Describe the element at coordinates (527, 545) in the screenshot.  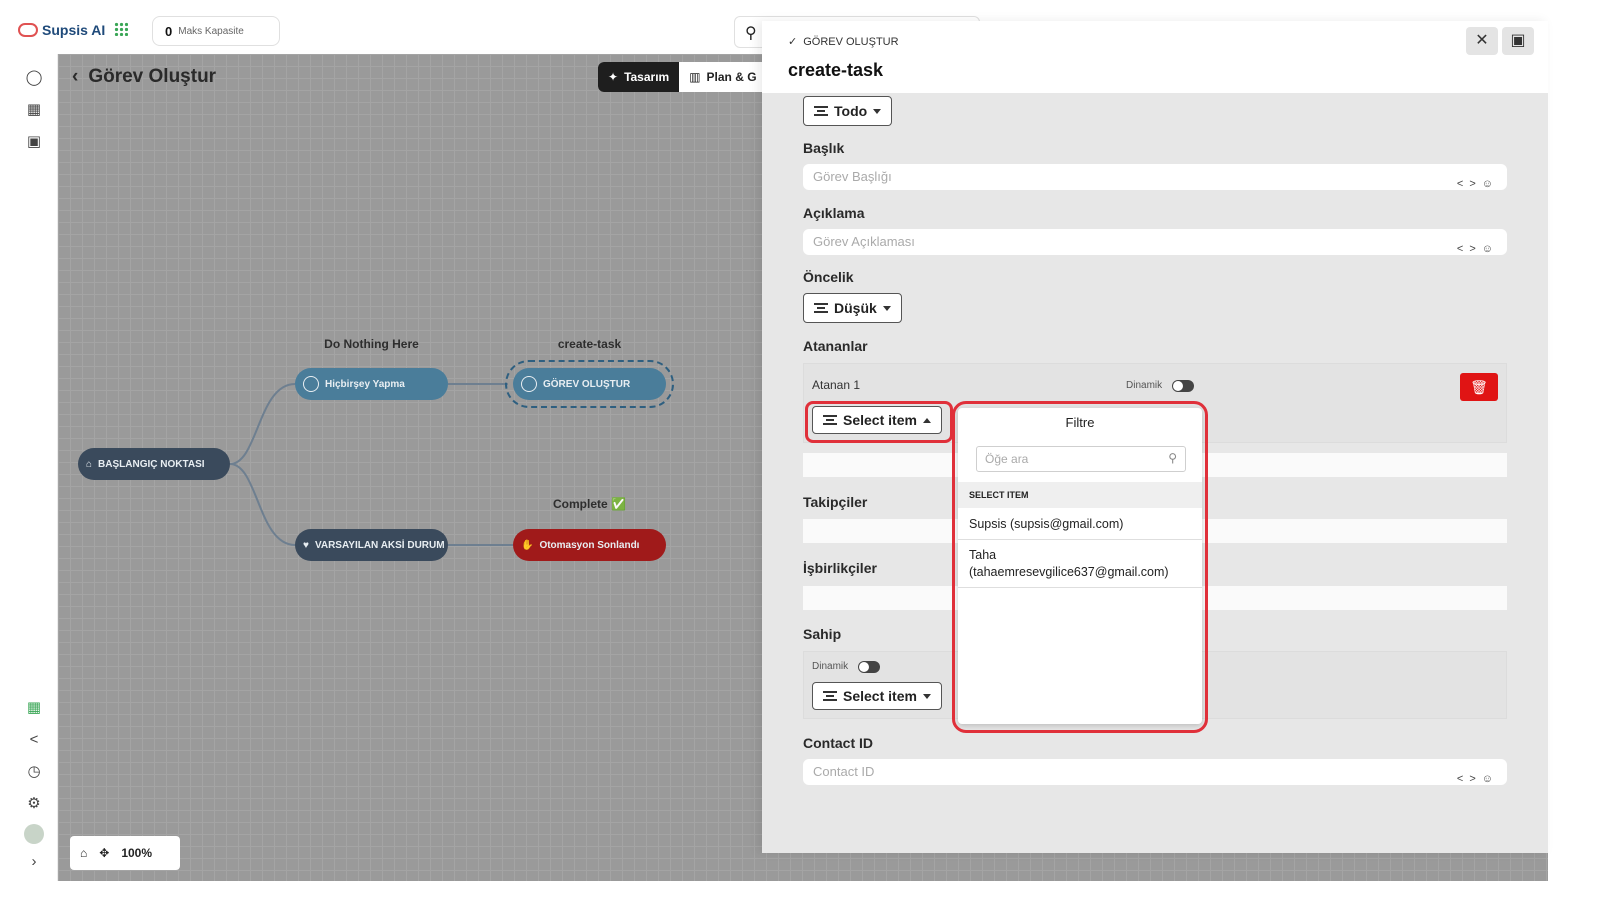
I see `wave-hand-icon: ✋` at that location.